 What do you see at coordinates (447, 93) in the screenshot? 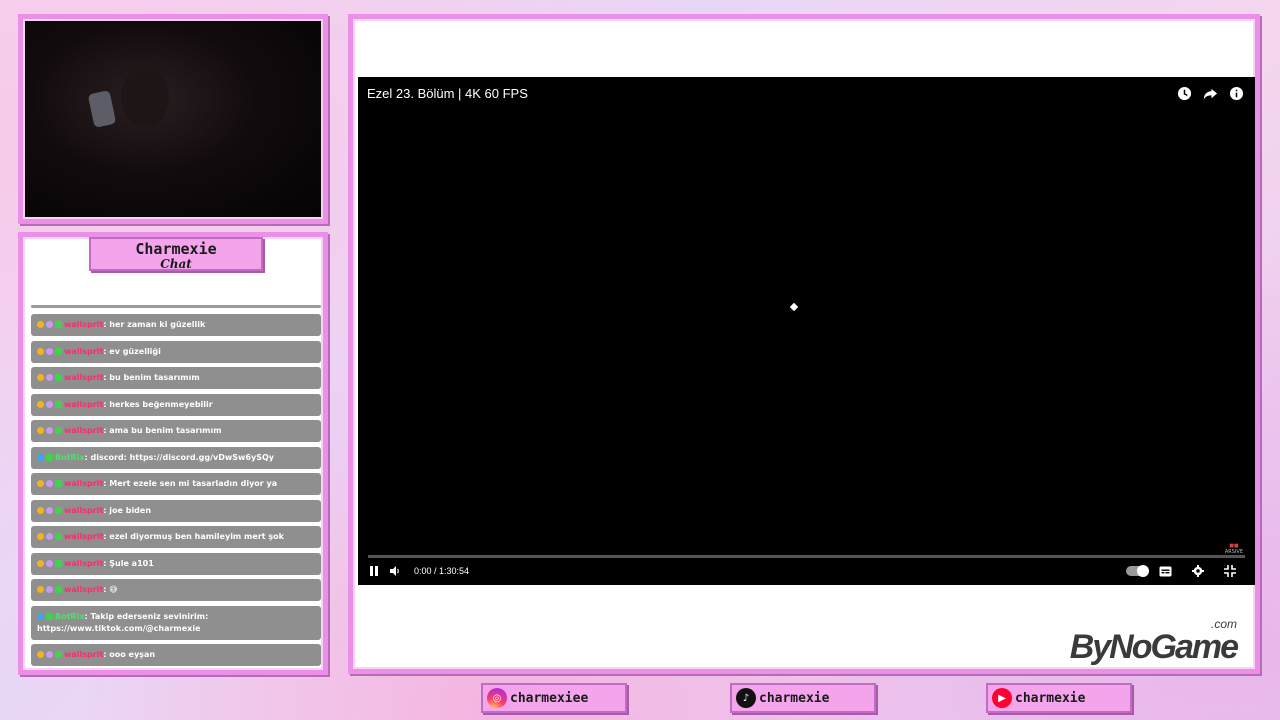
I see `video-title: Ezel 23. Bölüm | 4K 60 FPS` at bounding box center [447, 93].